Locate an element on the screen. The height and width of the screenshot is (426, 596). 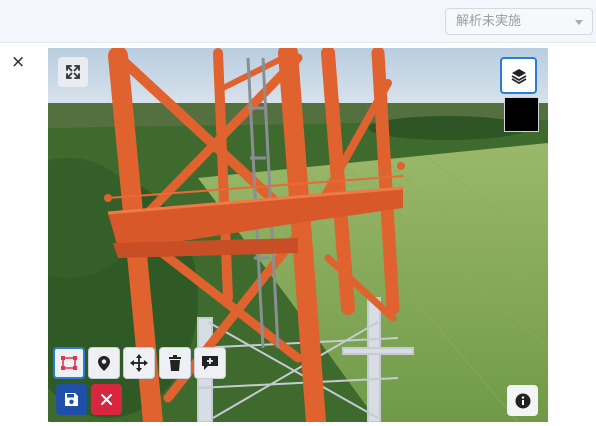
add-comment-tool is located at coordinates (210, 363).